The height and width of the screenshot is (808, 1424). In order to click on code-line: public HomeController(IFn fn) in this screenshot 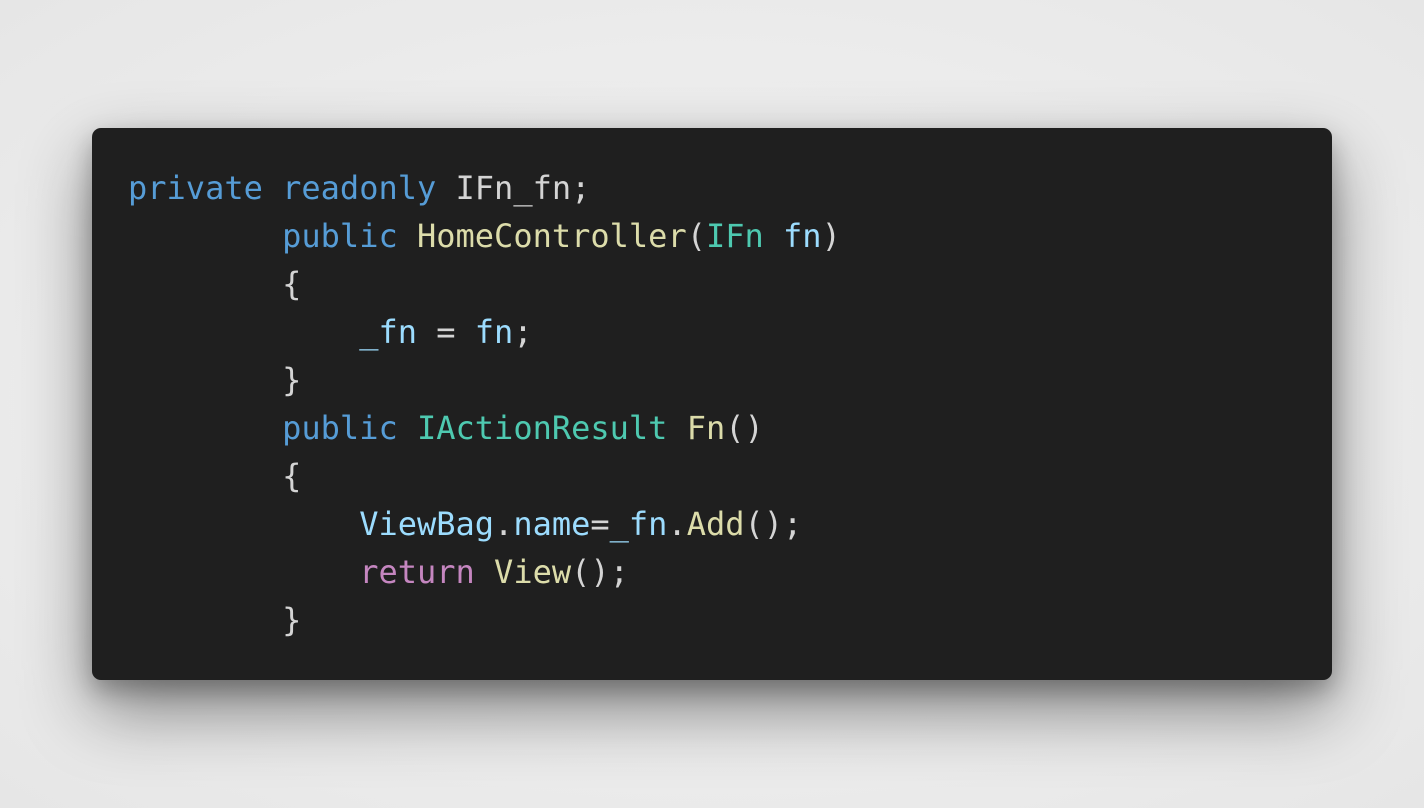, I will do `click(730, 236)`.